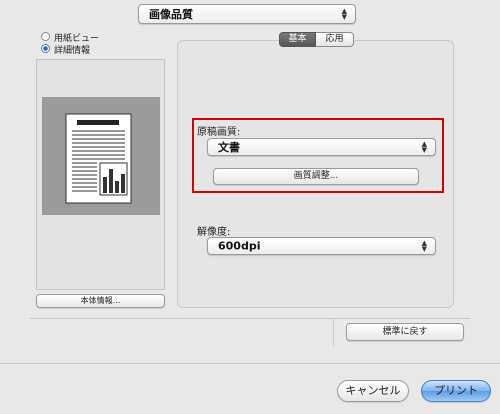  I want to click on tab-advanced: 応用, so click(335, 39).